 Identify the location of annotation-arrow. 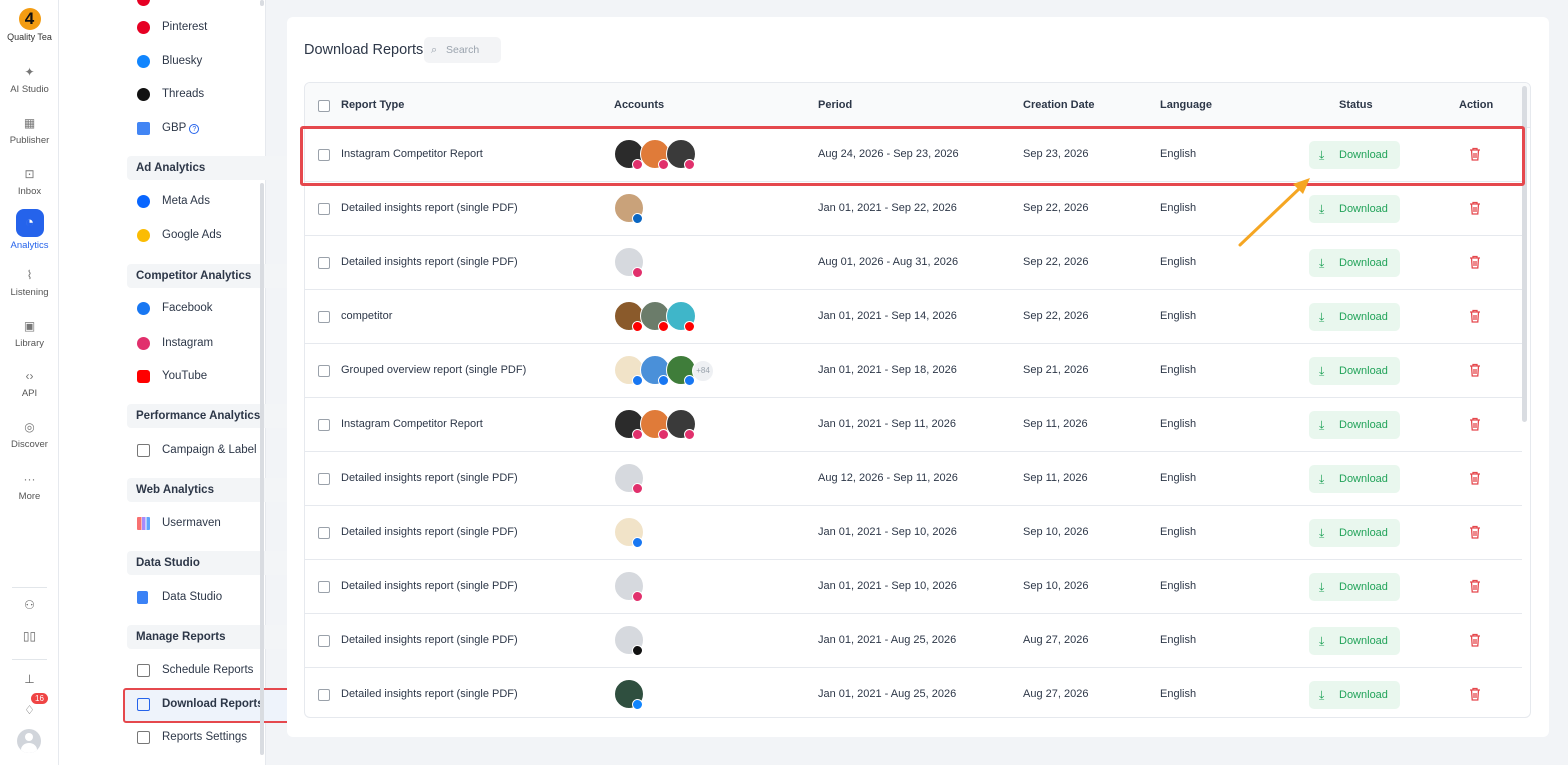
(1274, 212).